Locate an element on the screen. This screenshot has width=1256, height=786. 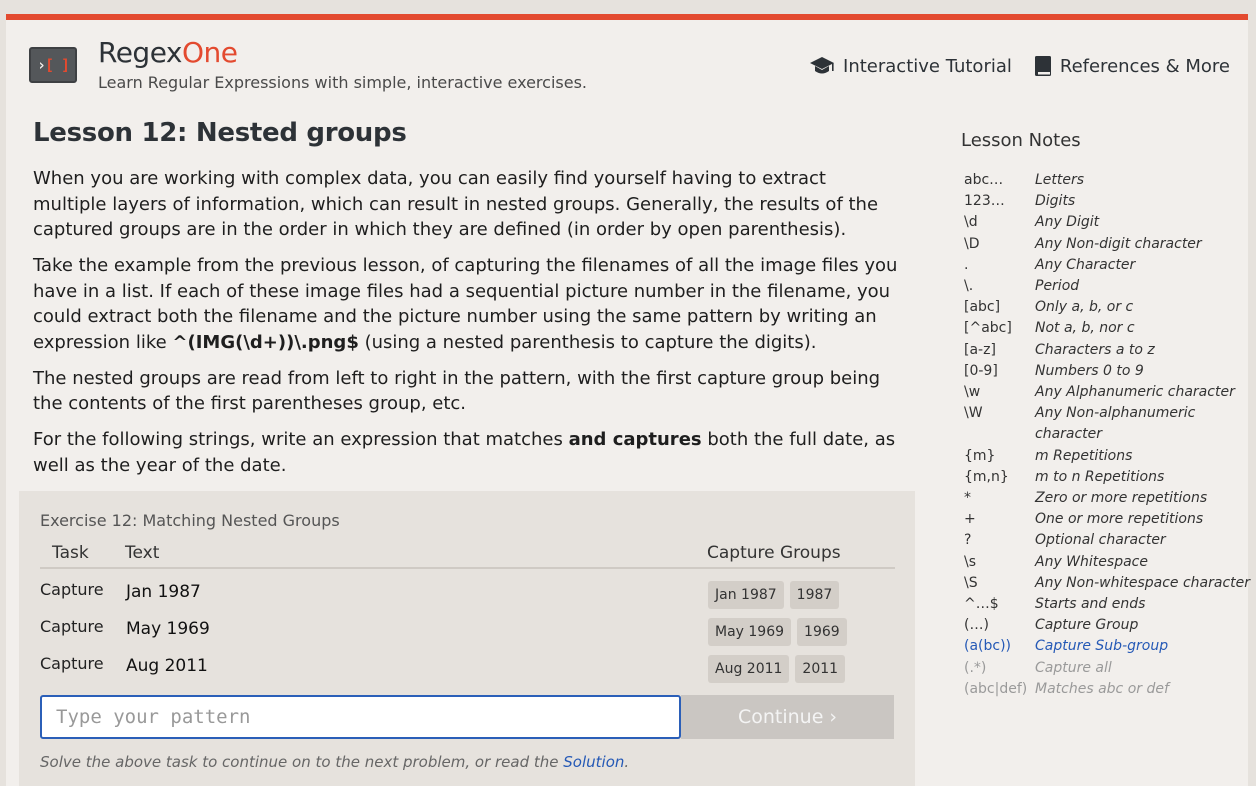
note-syntax: \S is located at coordinates (971, 582).